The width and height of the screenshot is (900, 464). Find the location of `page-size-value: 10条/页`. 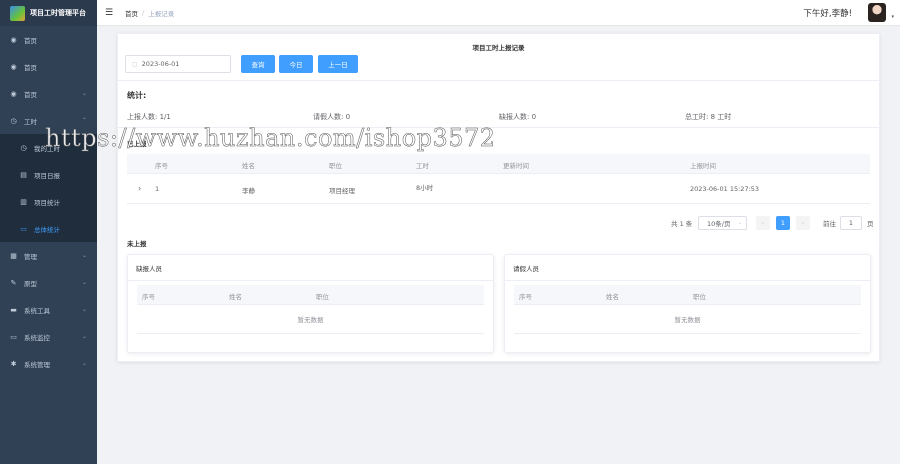

page-size-value: 10条/页 is located at coordinates (719, 224).